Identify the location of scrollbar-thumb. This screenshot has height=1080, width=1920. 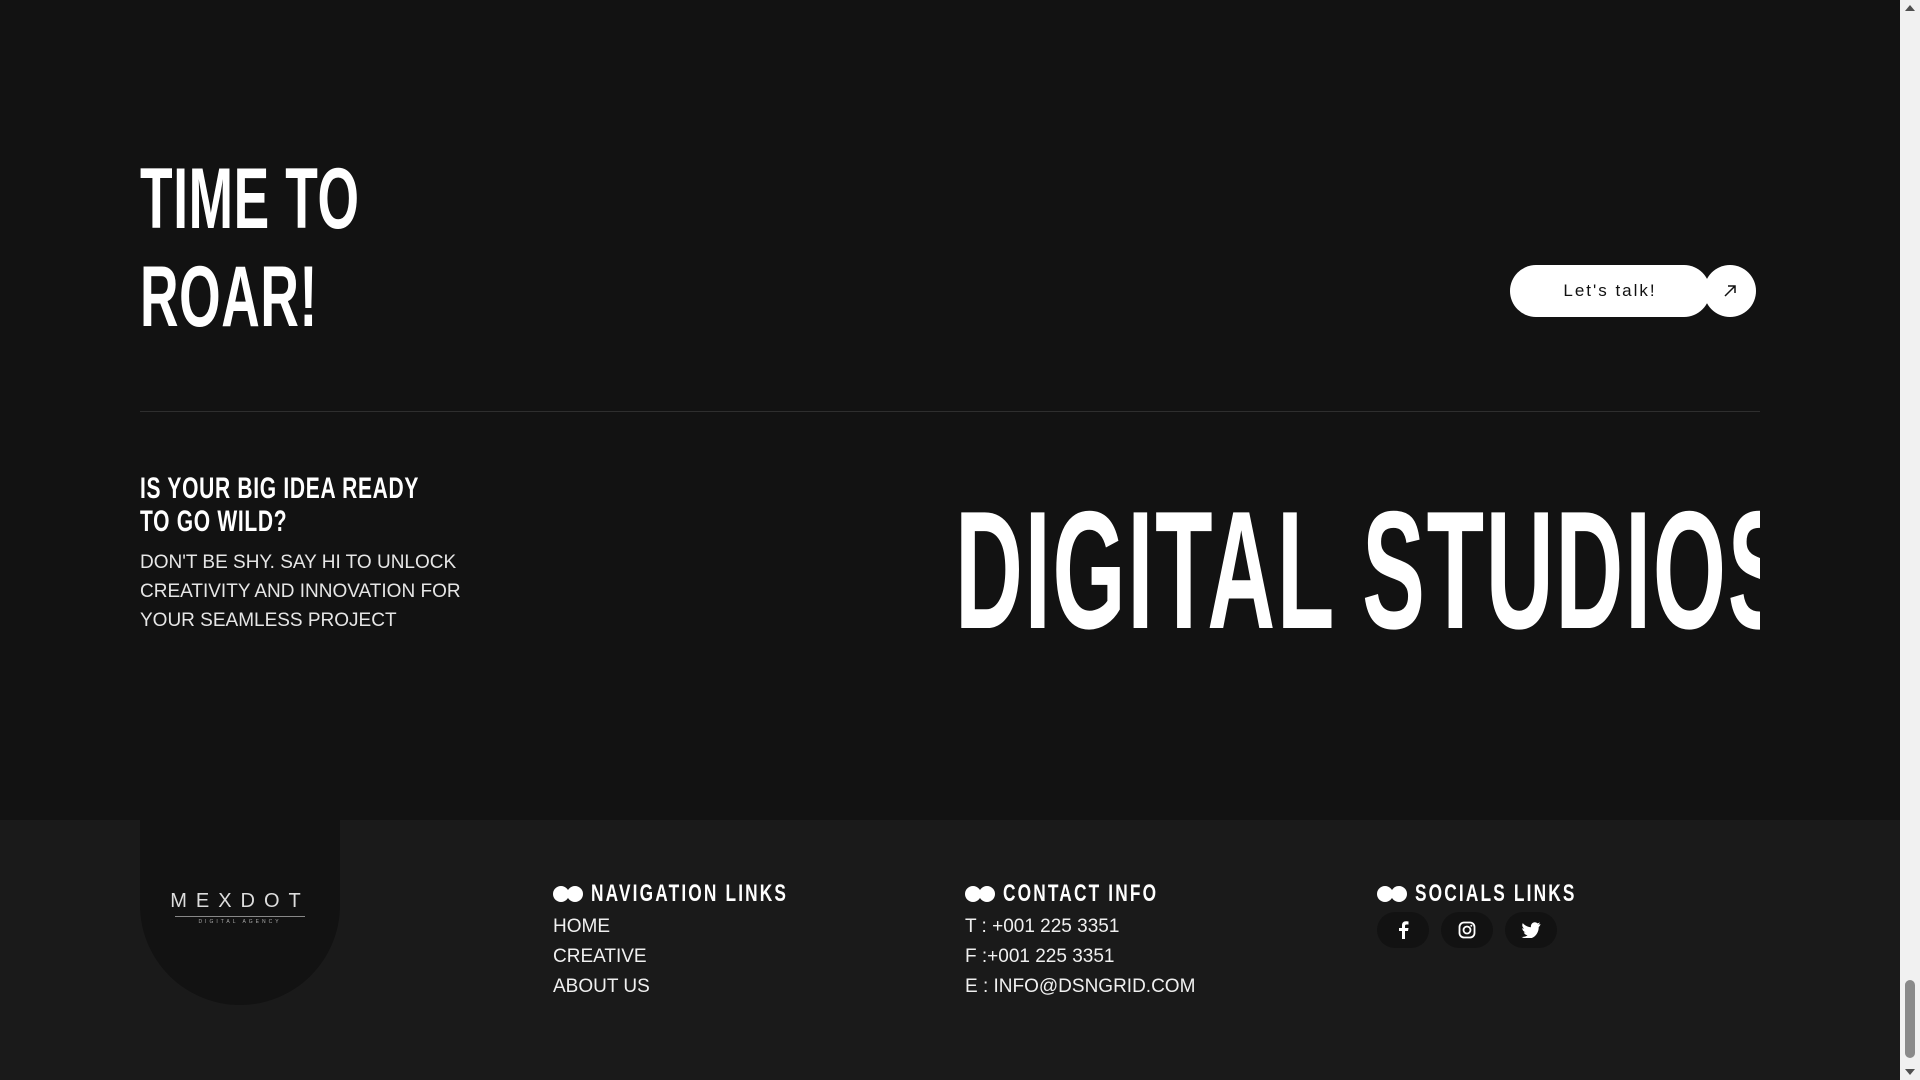
(1910, 1019).